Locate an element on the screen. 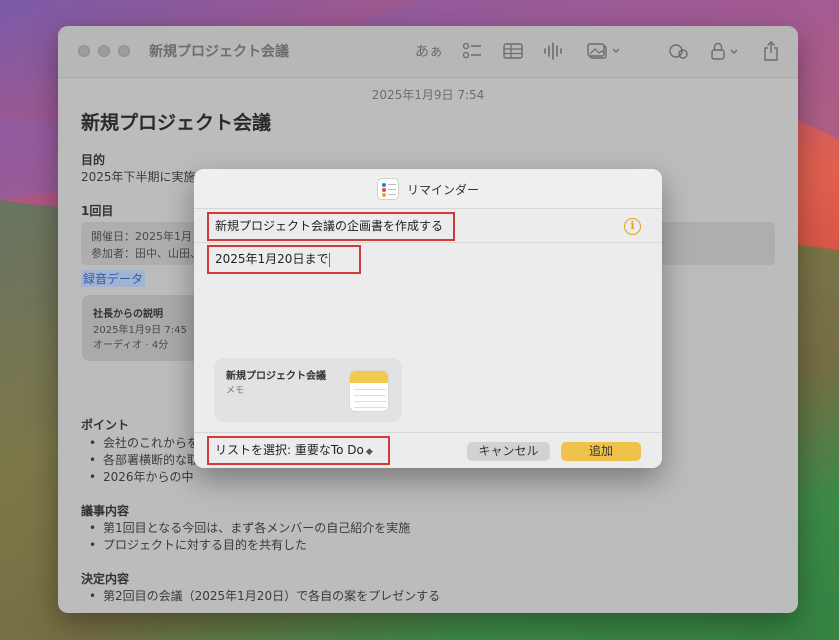 This screenshot has height=640, width=839. point-item: 2026年からの中 is located at coordinates (141, 476).